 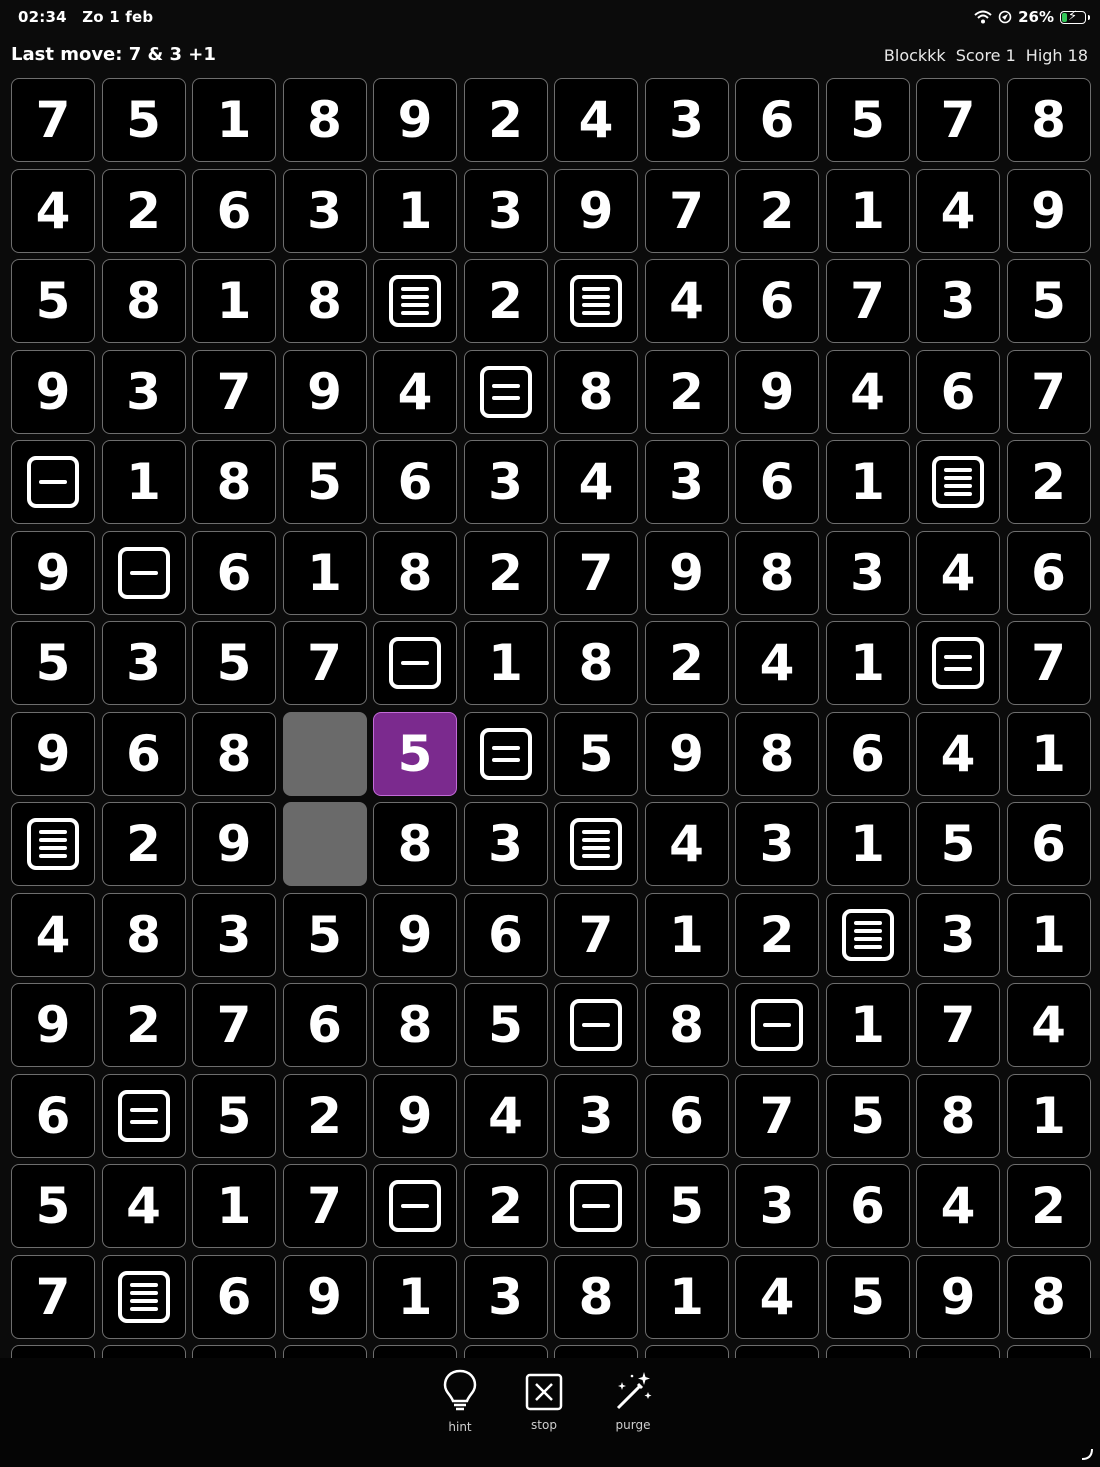 I want to click on stop-button: stop, so click(x=544, y=1402).